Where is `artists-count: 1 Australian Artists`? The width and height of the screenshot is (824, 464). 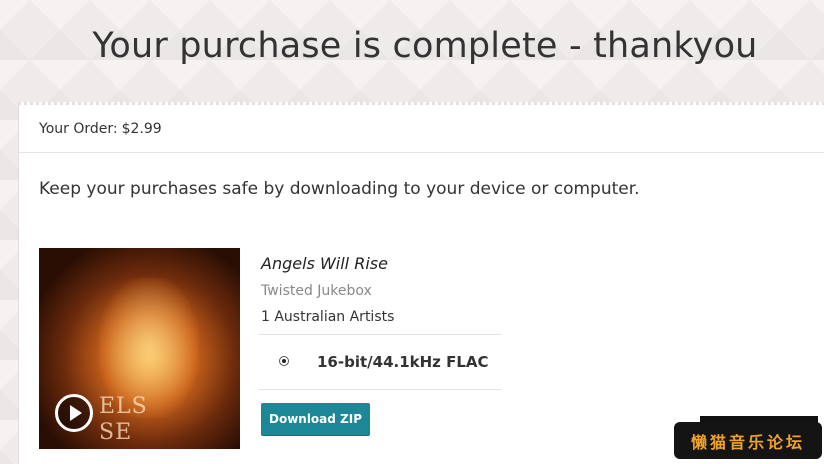
artists-count: 1 Australian Artists is located at coordinates (328, 317).